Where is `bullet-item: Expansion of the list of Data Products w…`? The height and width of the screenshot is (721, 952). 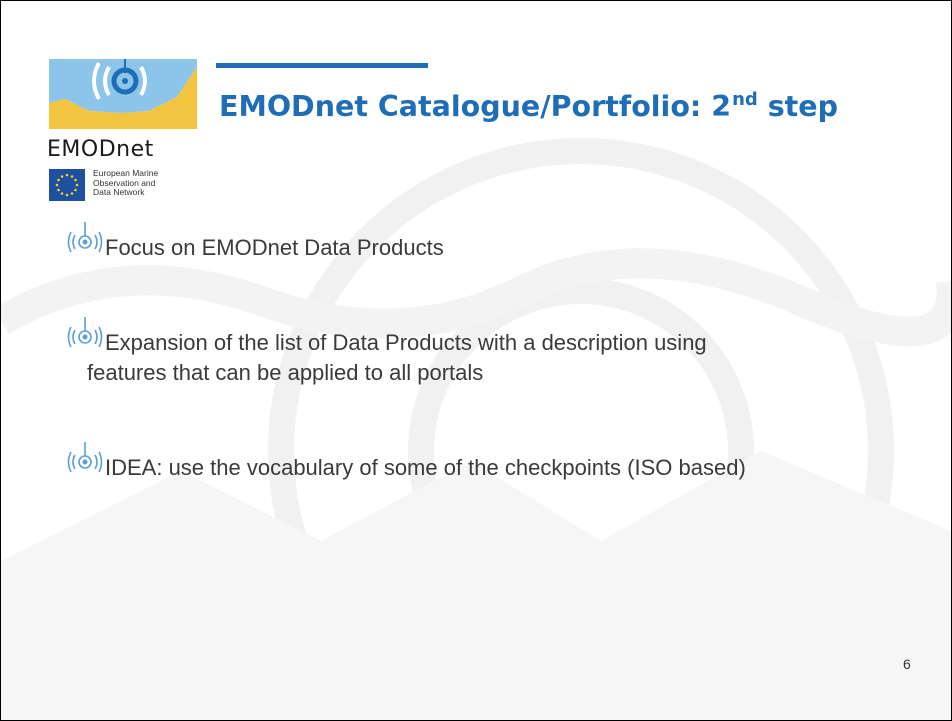 bullet-item: Expansion of the list of Data Products w… is located at coordinates (471, 352).